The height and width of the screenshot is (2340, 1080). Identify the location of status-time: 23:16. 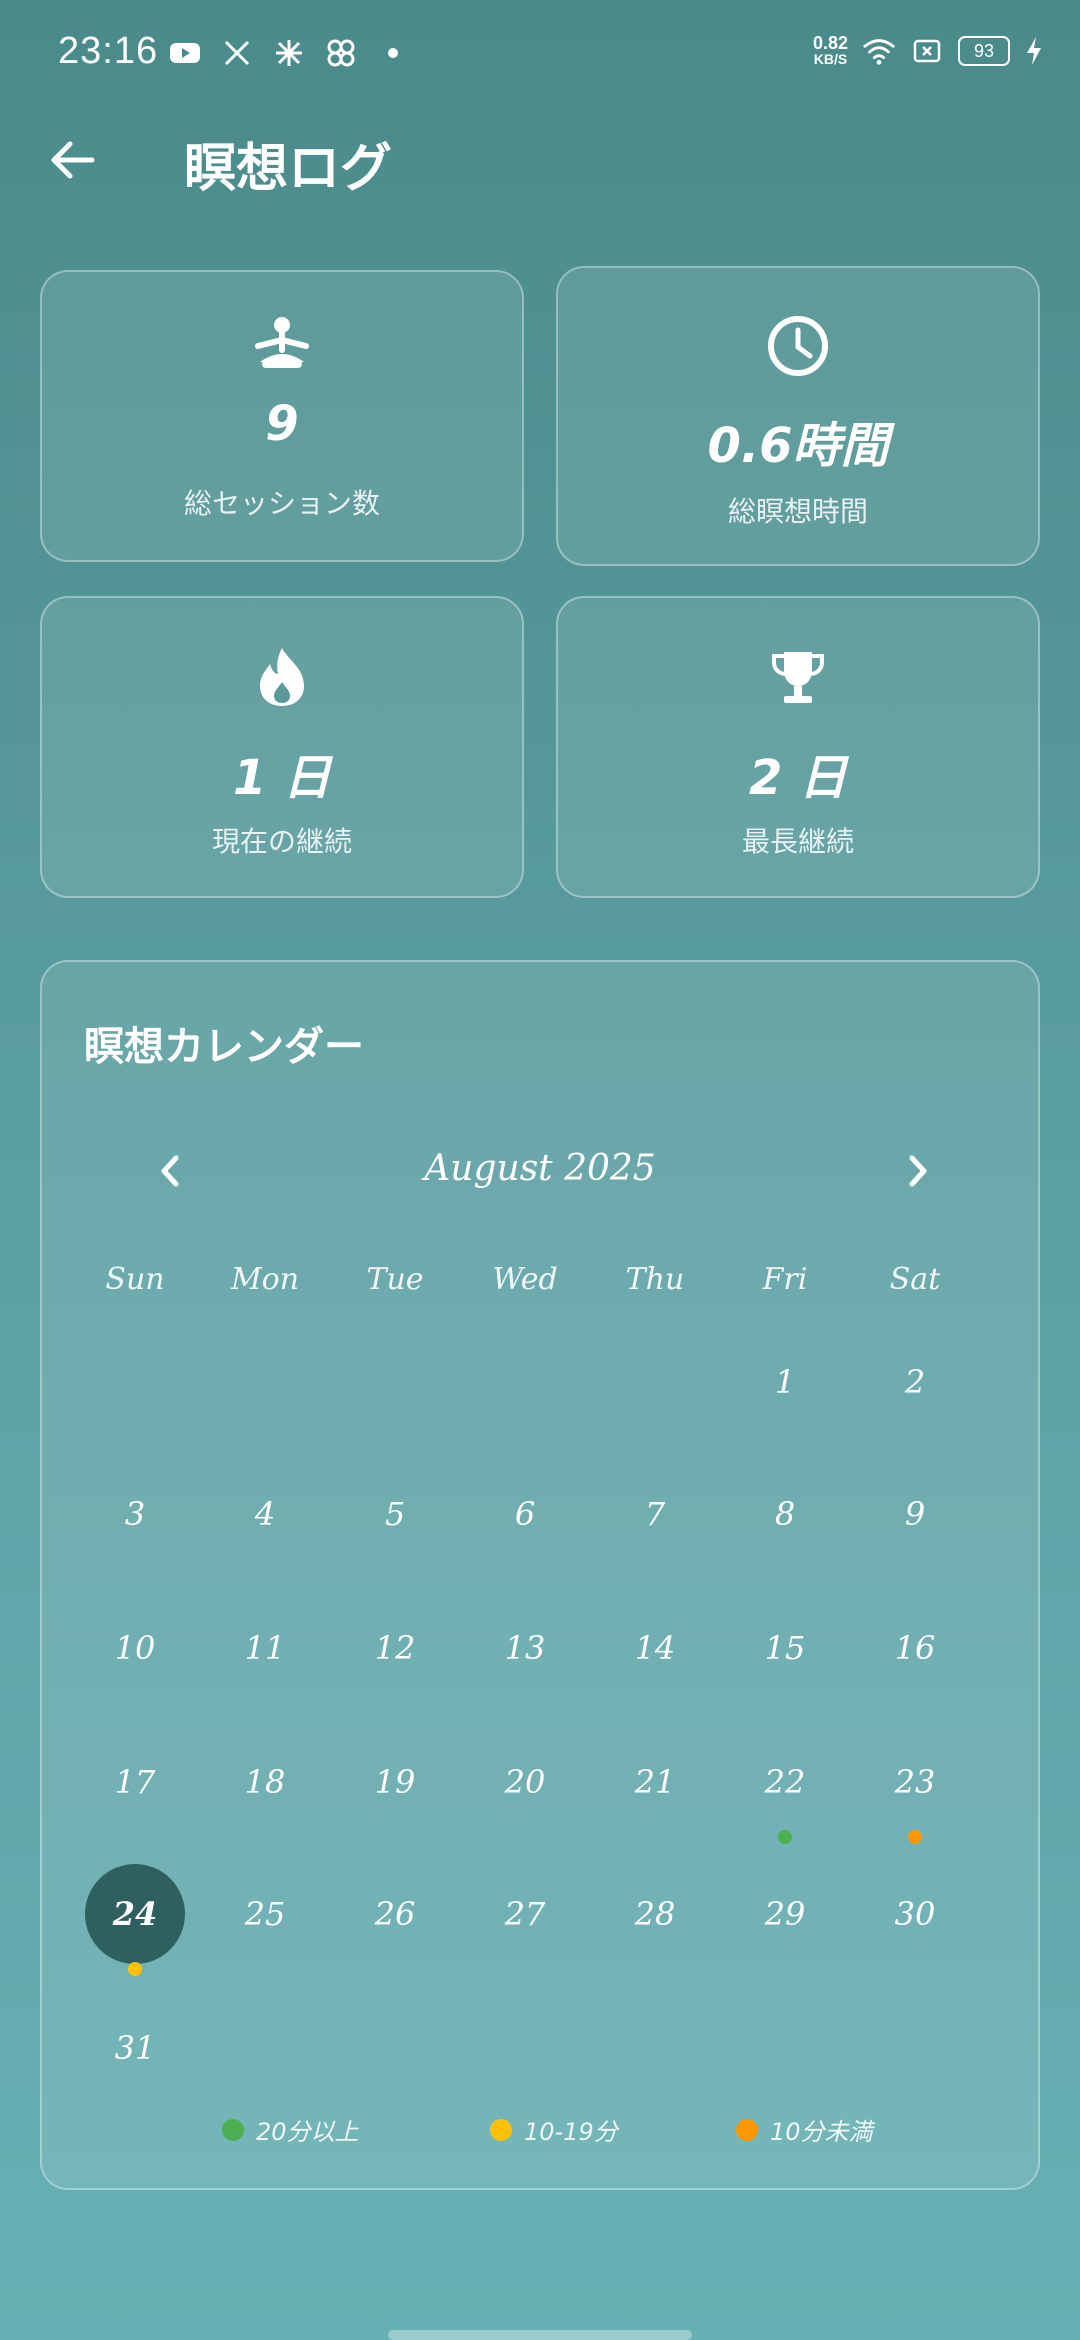
(108, 51).